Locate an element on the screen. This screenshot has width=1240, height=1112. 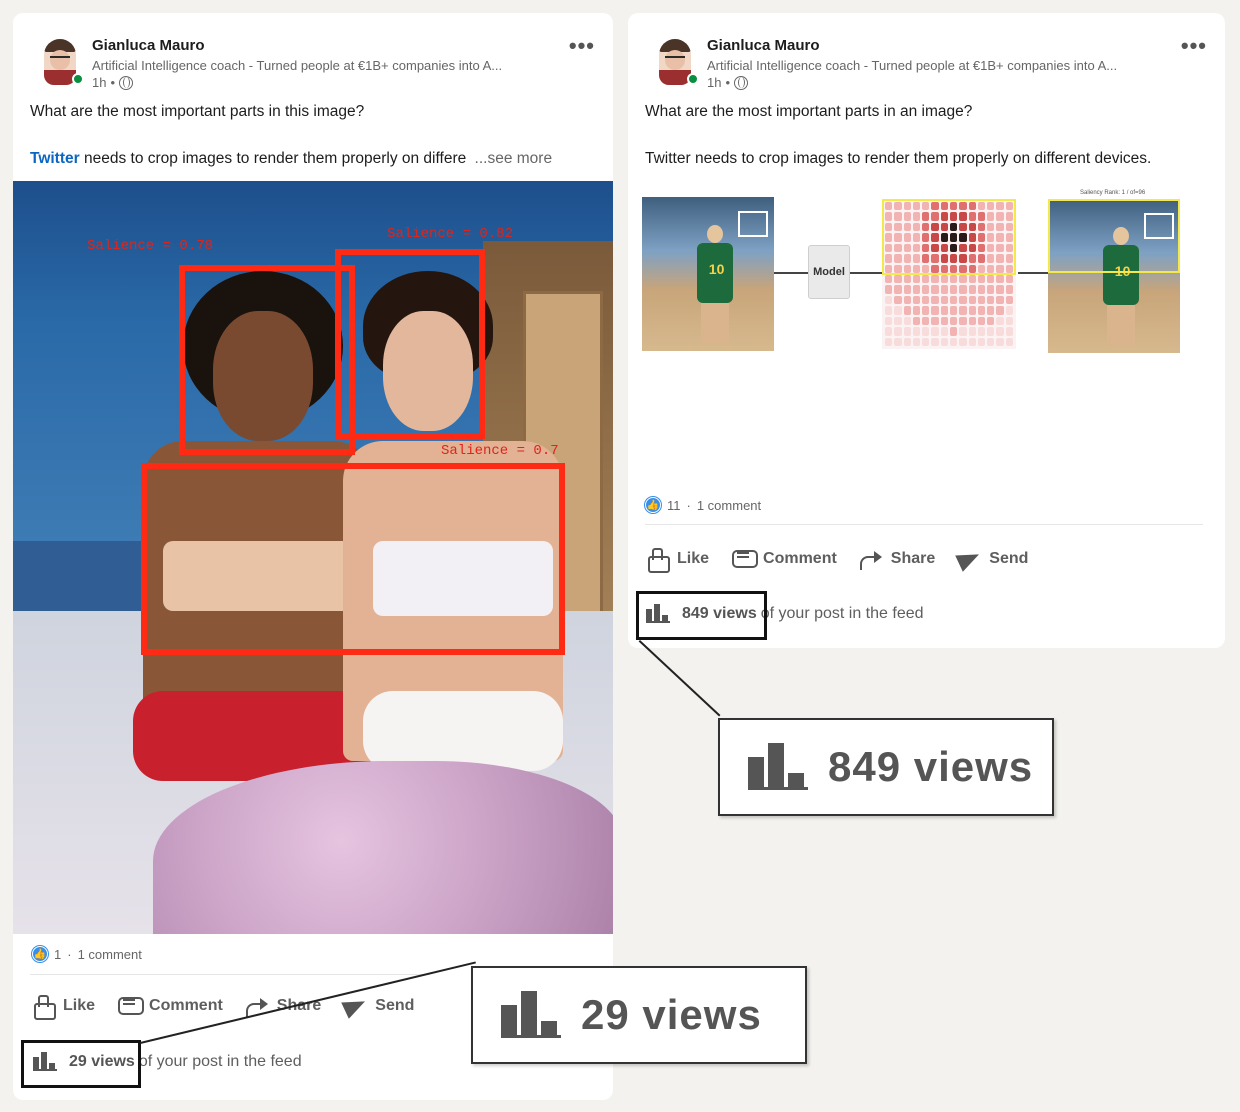
globe-icon is located at coordinates (126, 82).